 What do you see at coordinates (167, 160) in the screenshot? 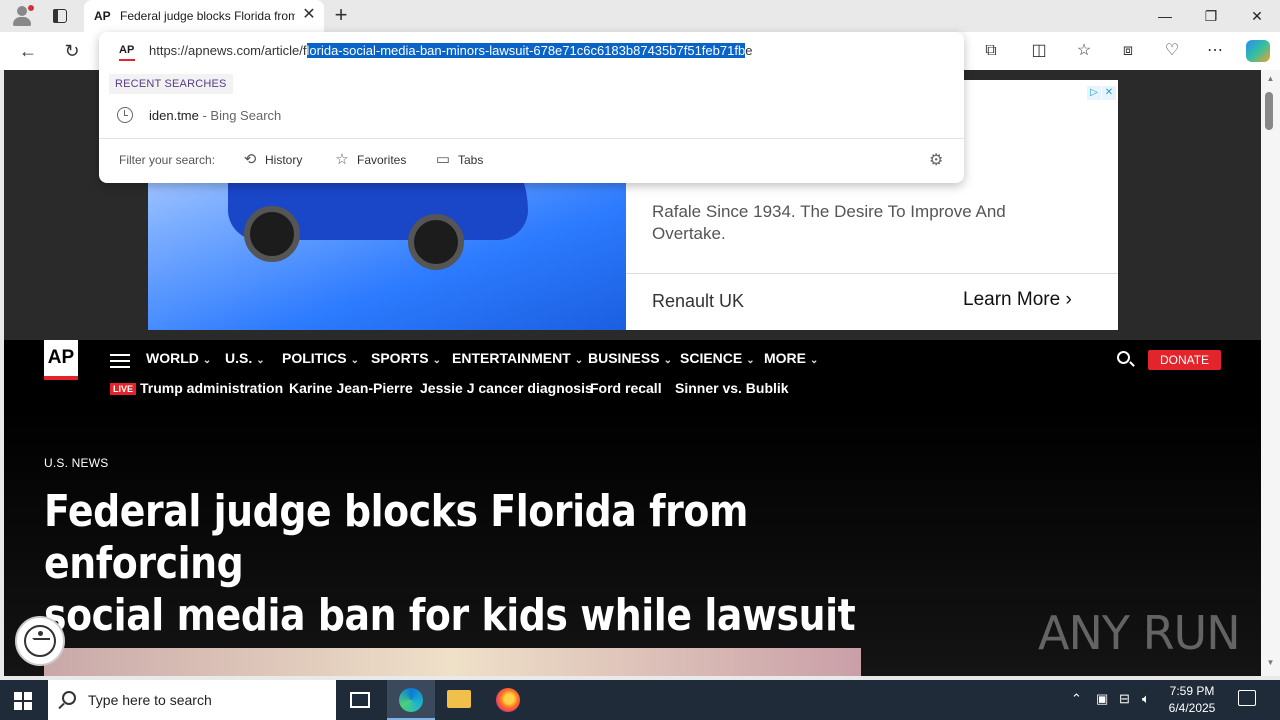
I see `filter-label: Filter your search:` at bounding box center [167, 160].